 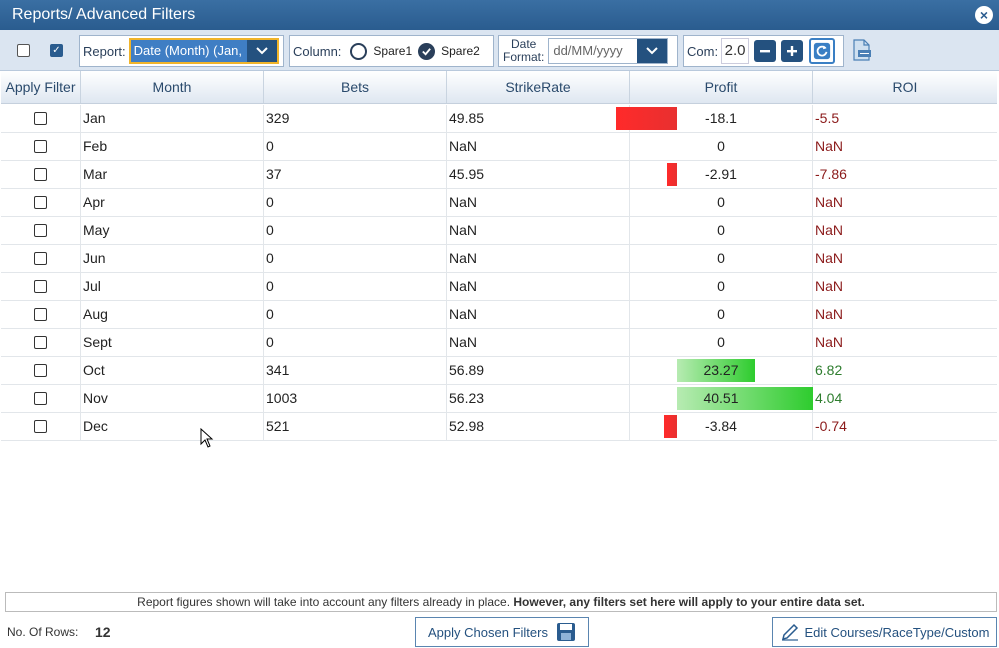 I want to click on roi-cell: -5.5, so click(x=827, y=118).